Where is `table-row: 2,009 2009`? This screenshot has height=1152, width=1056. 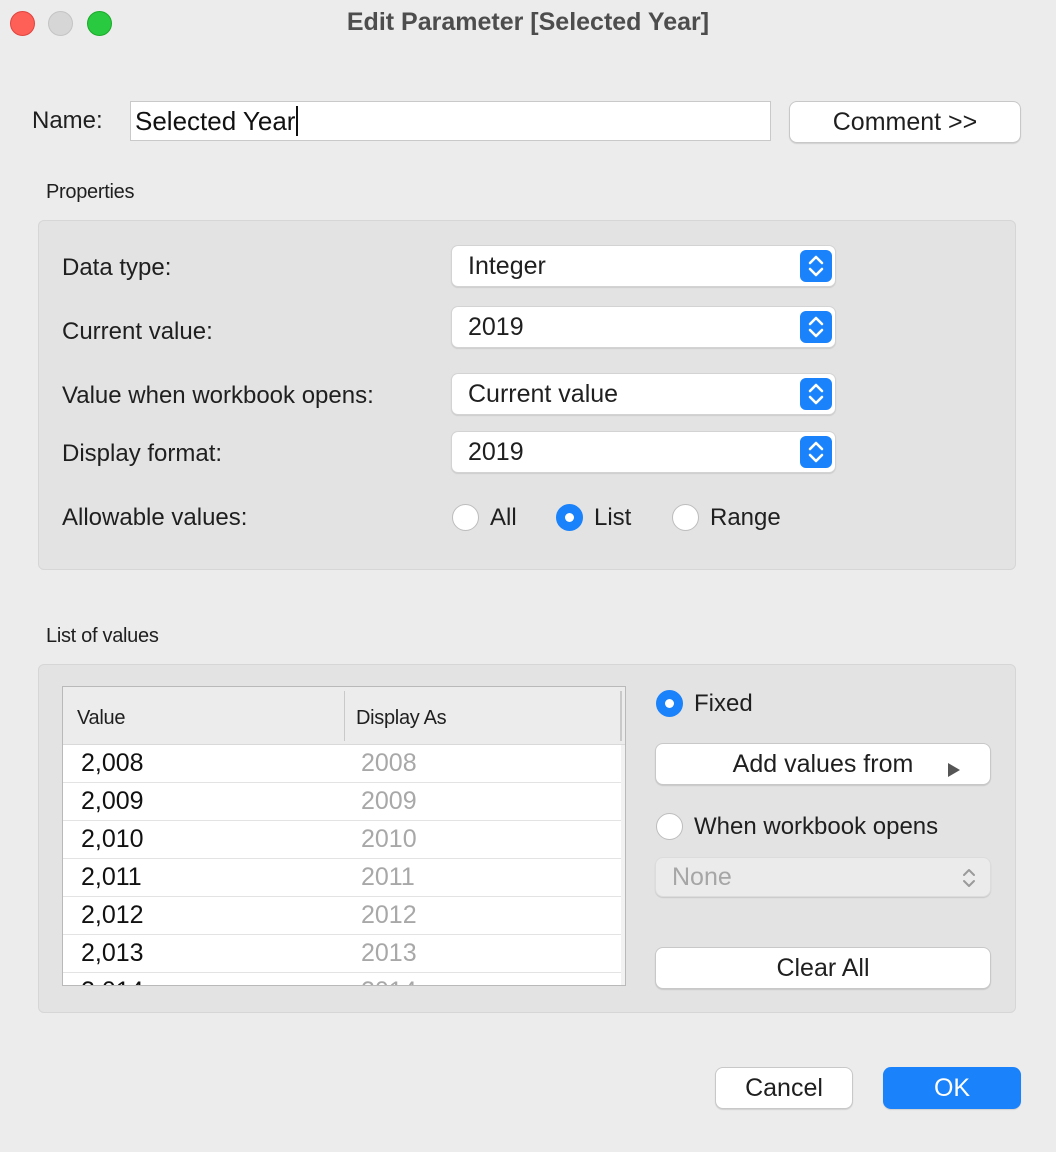 table-row: 2,009 2009 is located at coordinates (344, 802).